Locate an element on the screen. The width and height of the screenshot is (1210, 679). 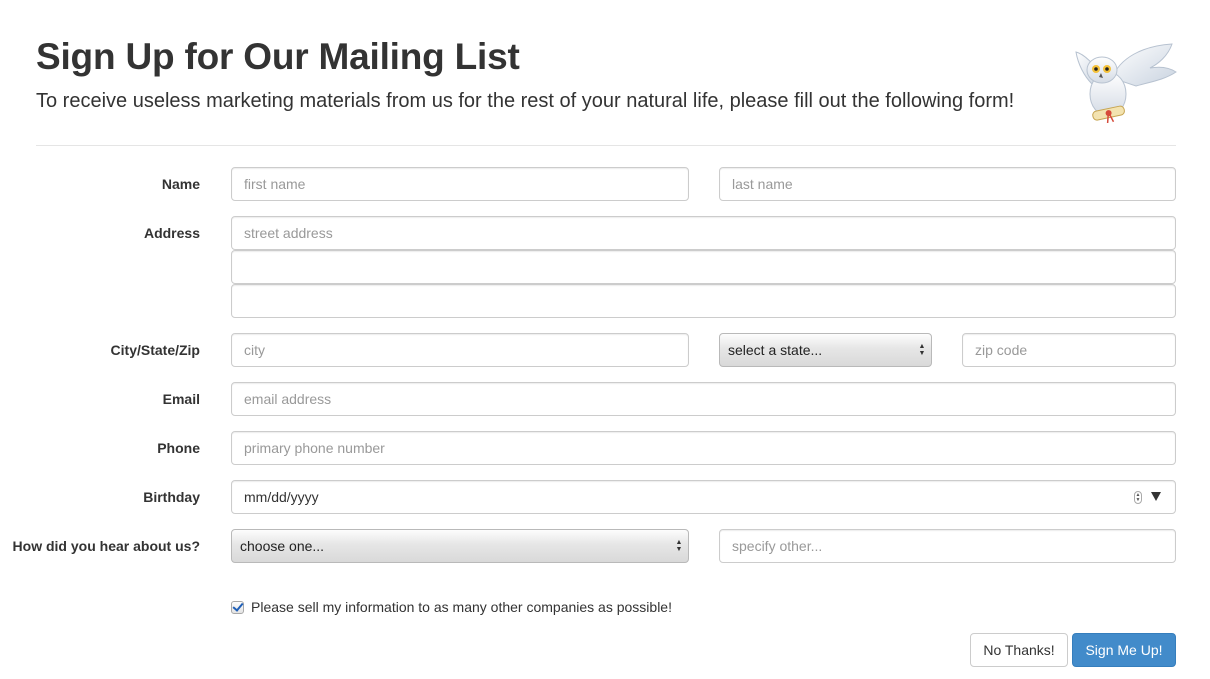
state-select: select a state... ▲ ▼ is located at coordinates (825, 350).